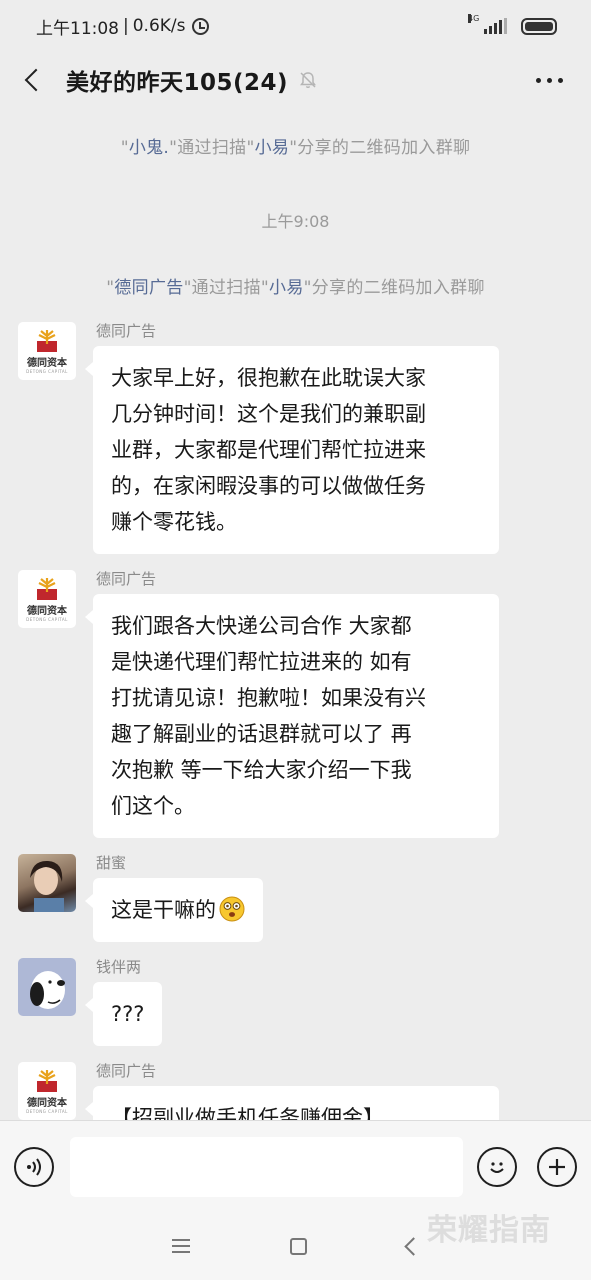 The image size is (591, 1280). Describe the element at coordinates (174, 910) in the screenshot. I see `message-bubble: 这是干嘛的` at that location.